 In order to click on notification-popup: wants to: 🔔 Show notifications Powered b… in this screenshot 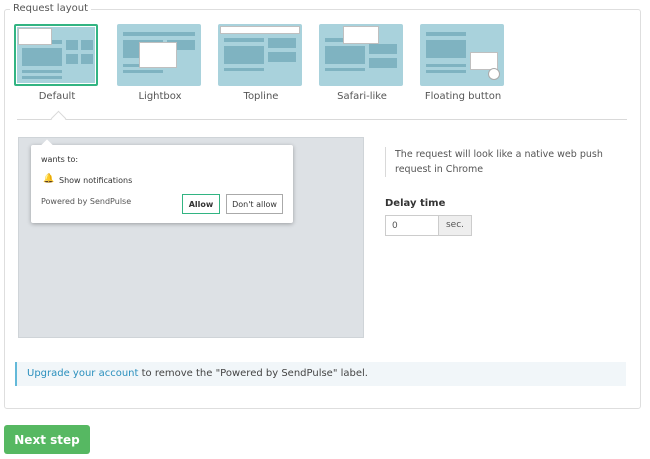, I will do `click(162, 181)`.